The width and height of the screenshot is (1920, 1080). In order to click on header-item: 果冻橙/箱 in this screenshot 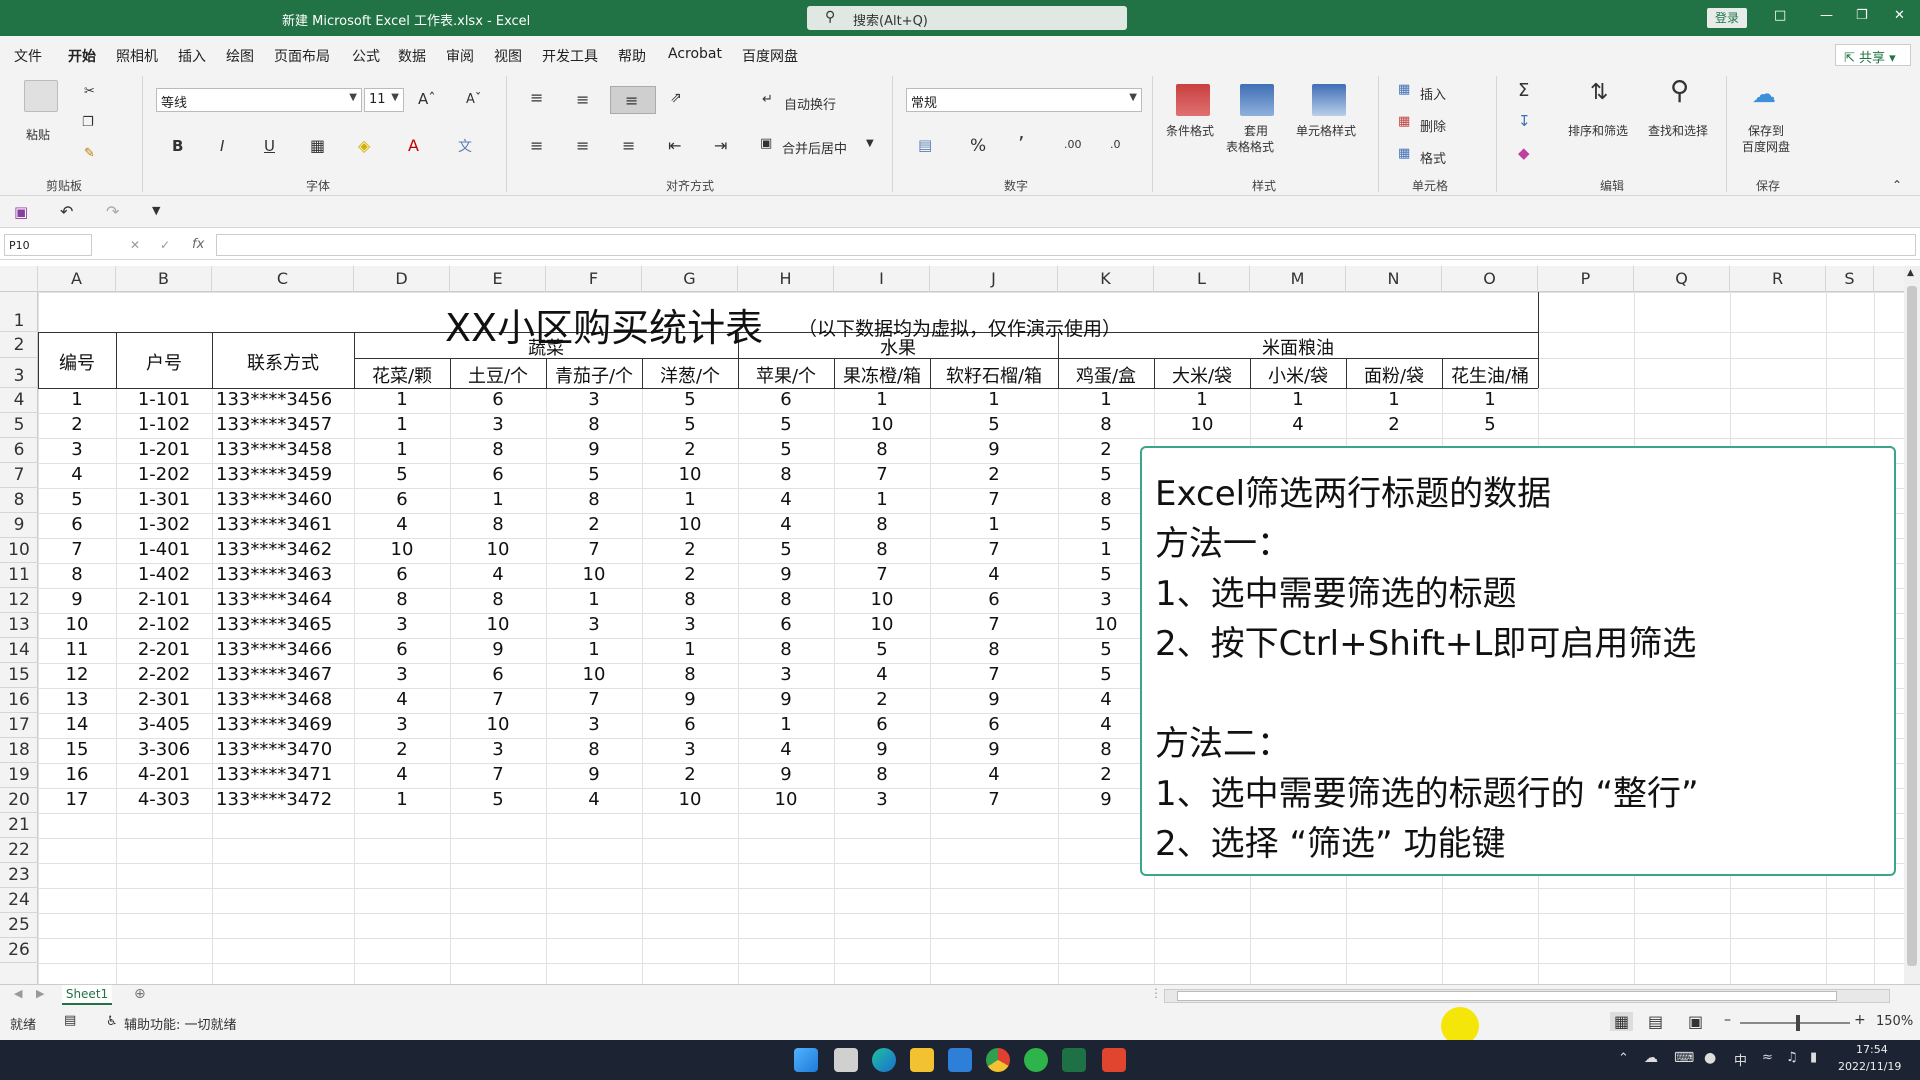, I will do `click(882, 375)`.